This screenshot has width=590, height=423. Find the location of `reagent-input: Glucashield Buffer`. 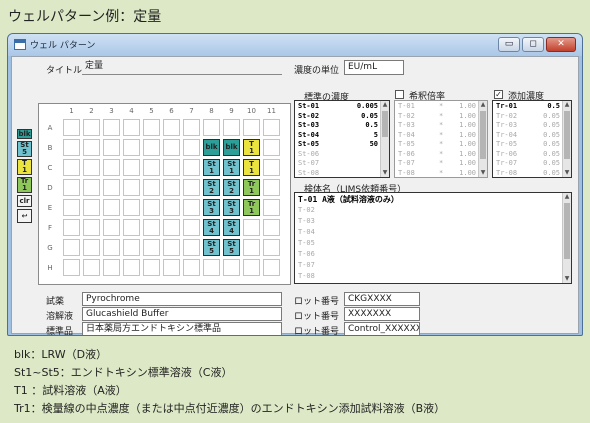

reagent-input: Glucashield Buffer is located at coordinates (182, 314).